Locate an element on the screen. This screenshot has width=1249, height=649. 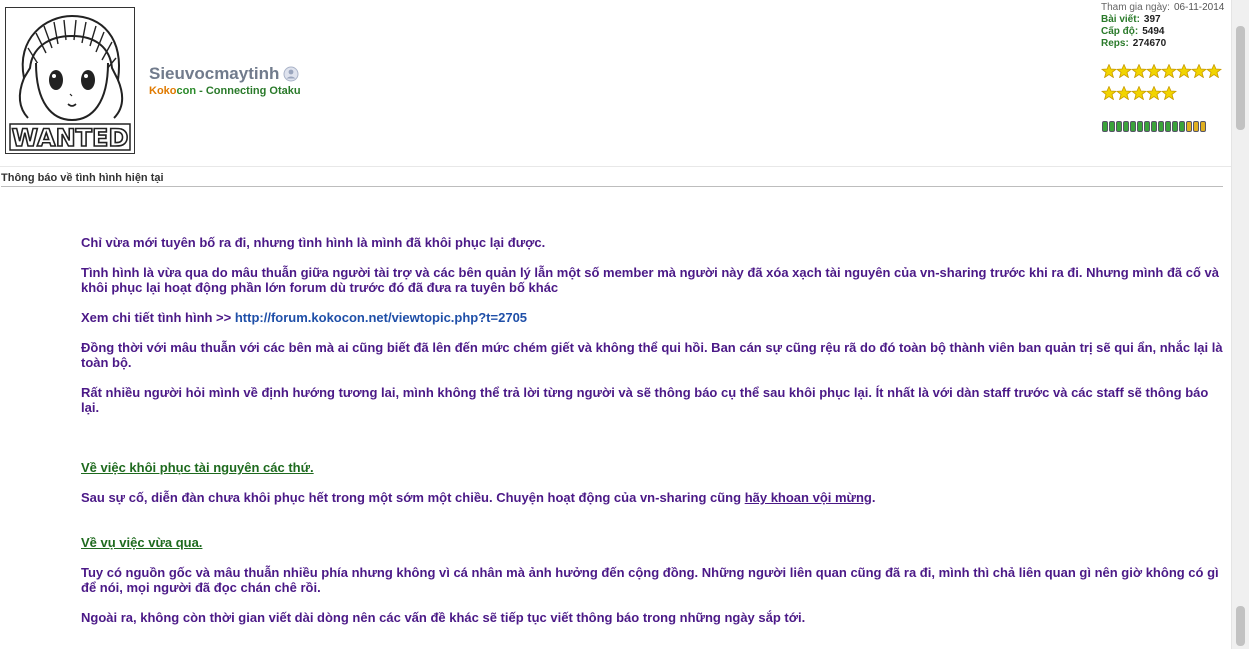
username-text: Sieuvocmaytinh is located at coordinates (214, 74).